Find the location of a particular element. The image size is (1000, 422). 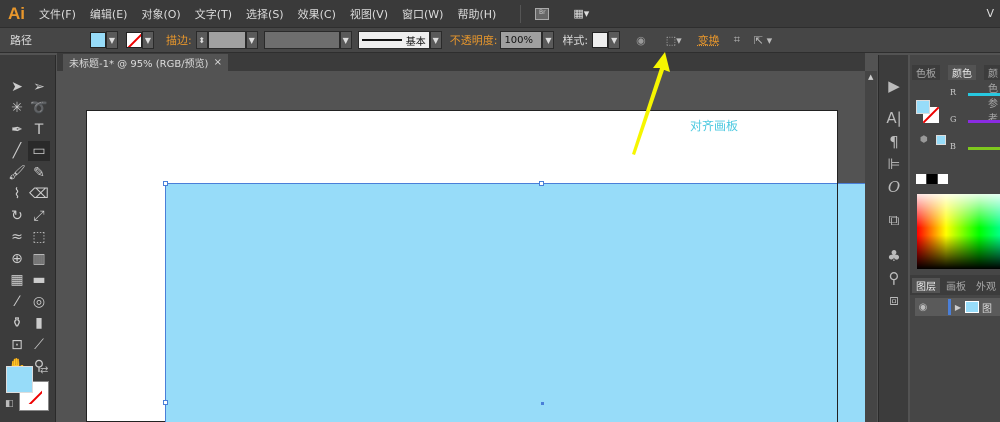

menu-effect: 效果(C) is located at coordinates (317, 14).